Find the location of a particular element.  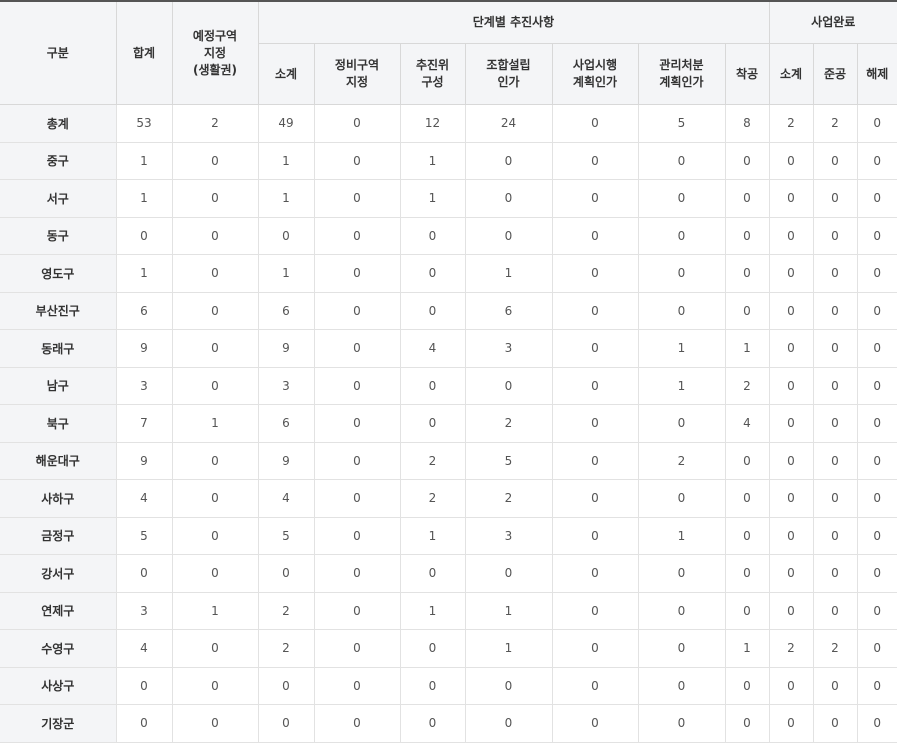

table-row: 서구 1 0 1 0 1 0 0 0 0 0 0 0 is located at coordinates (448, 198).